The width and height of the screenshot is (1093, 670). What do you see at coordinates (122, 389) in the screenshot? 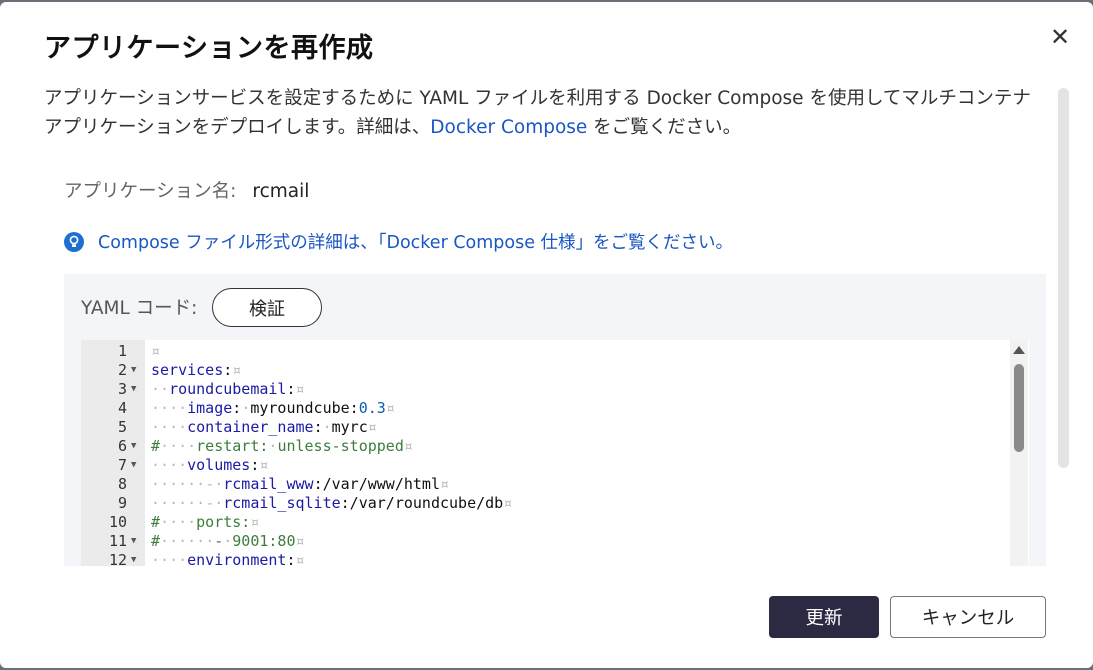
I see `line-number: 3` at bounding box center [122, 389].